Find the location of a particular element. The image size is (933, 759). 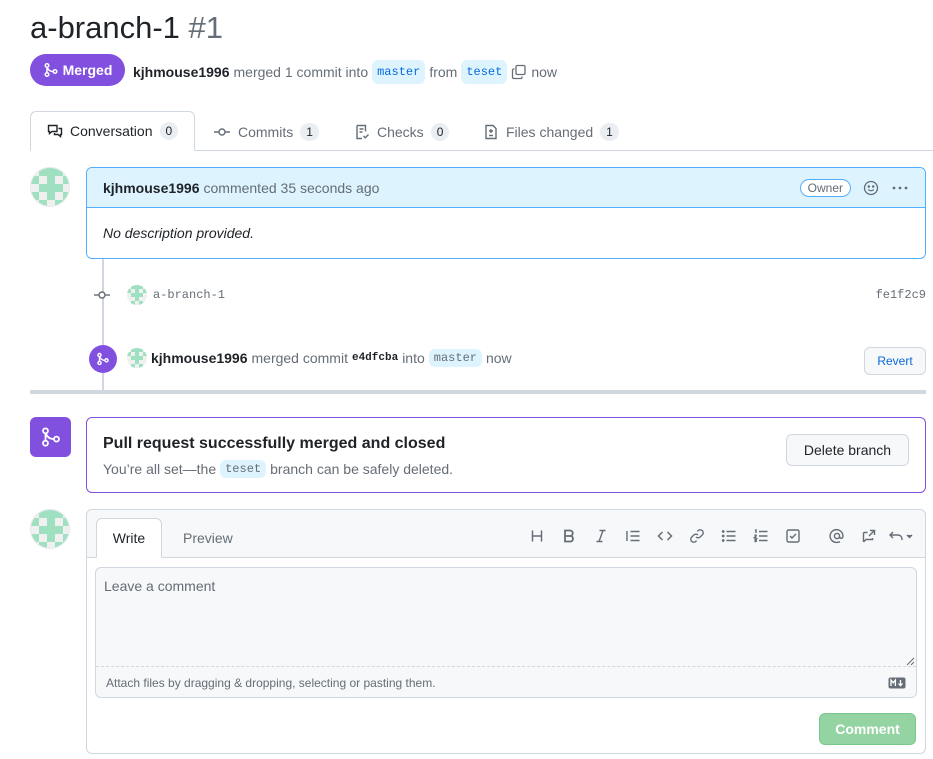

merged-state-icon is located at coordinates (50, 437).